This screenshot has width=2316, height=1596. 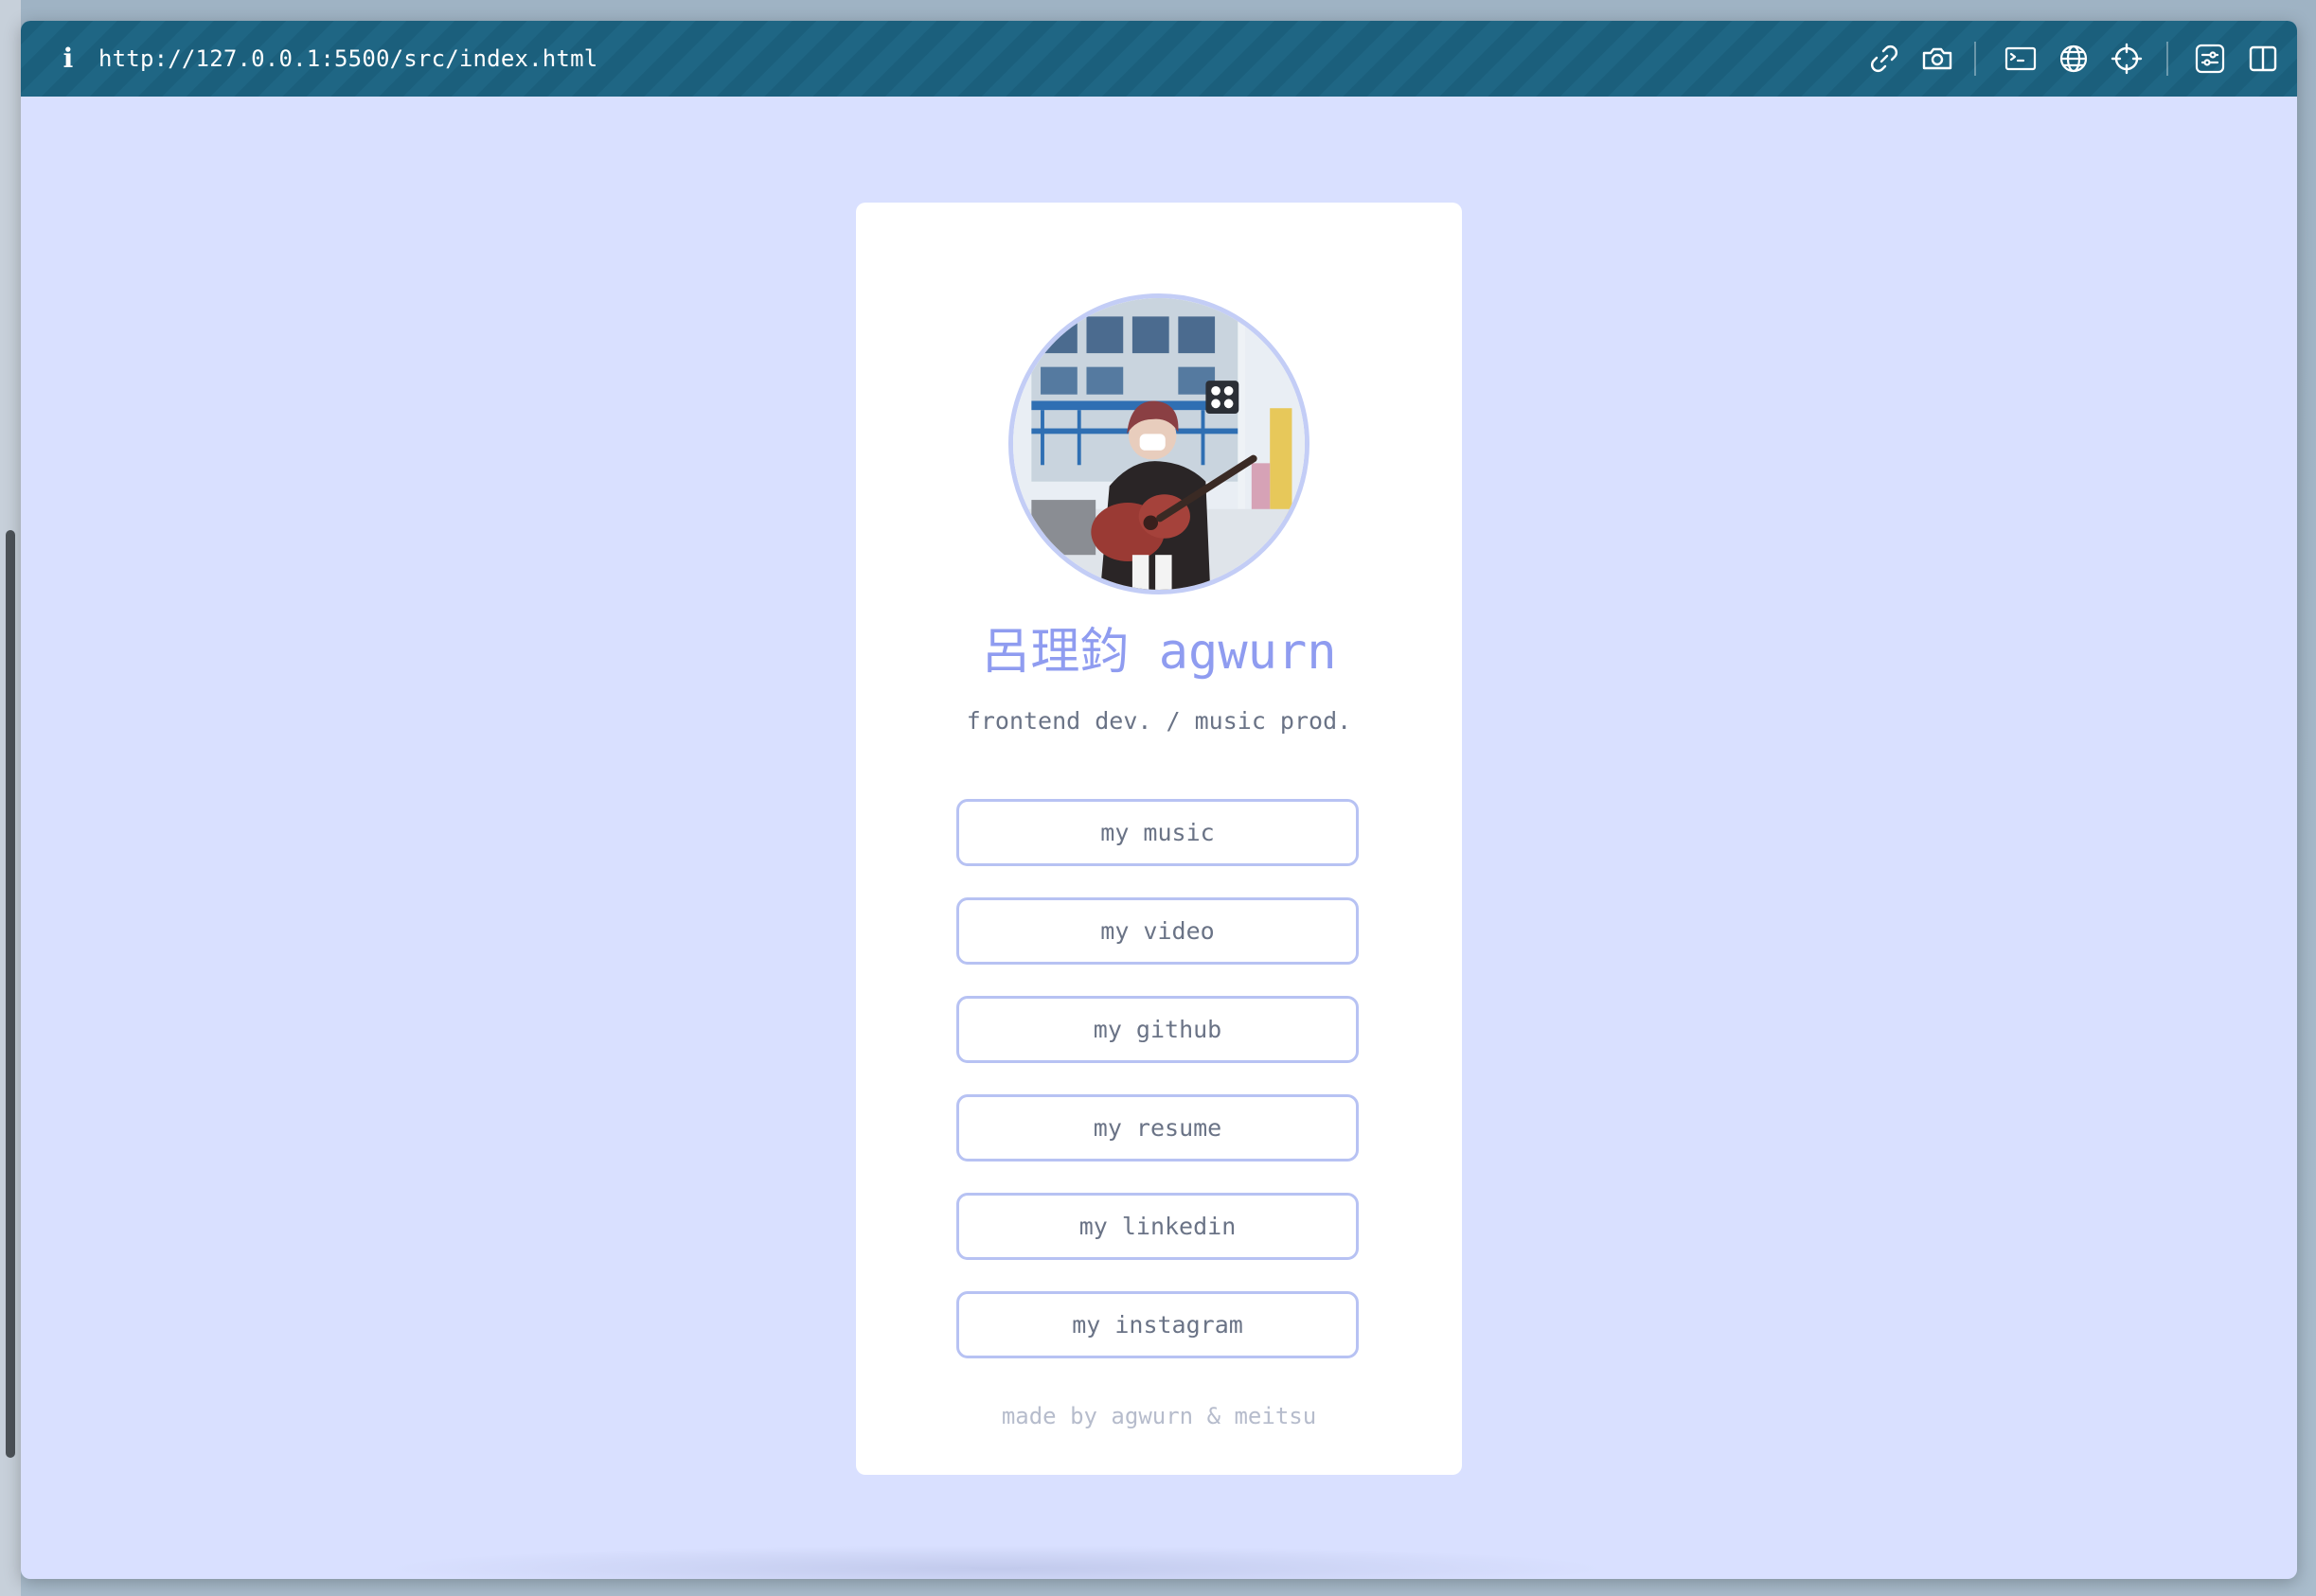 What do you see at coordinates (1159, 721) in the screenshot?
I see `profile-subtitle: frontend dev. / music prod.` at bounding box center [1159, 721].